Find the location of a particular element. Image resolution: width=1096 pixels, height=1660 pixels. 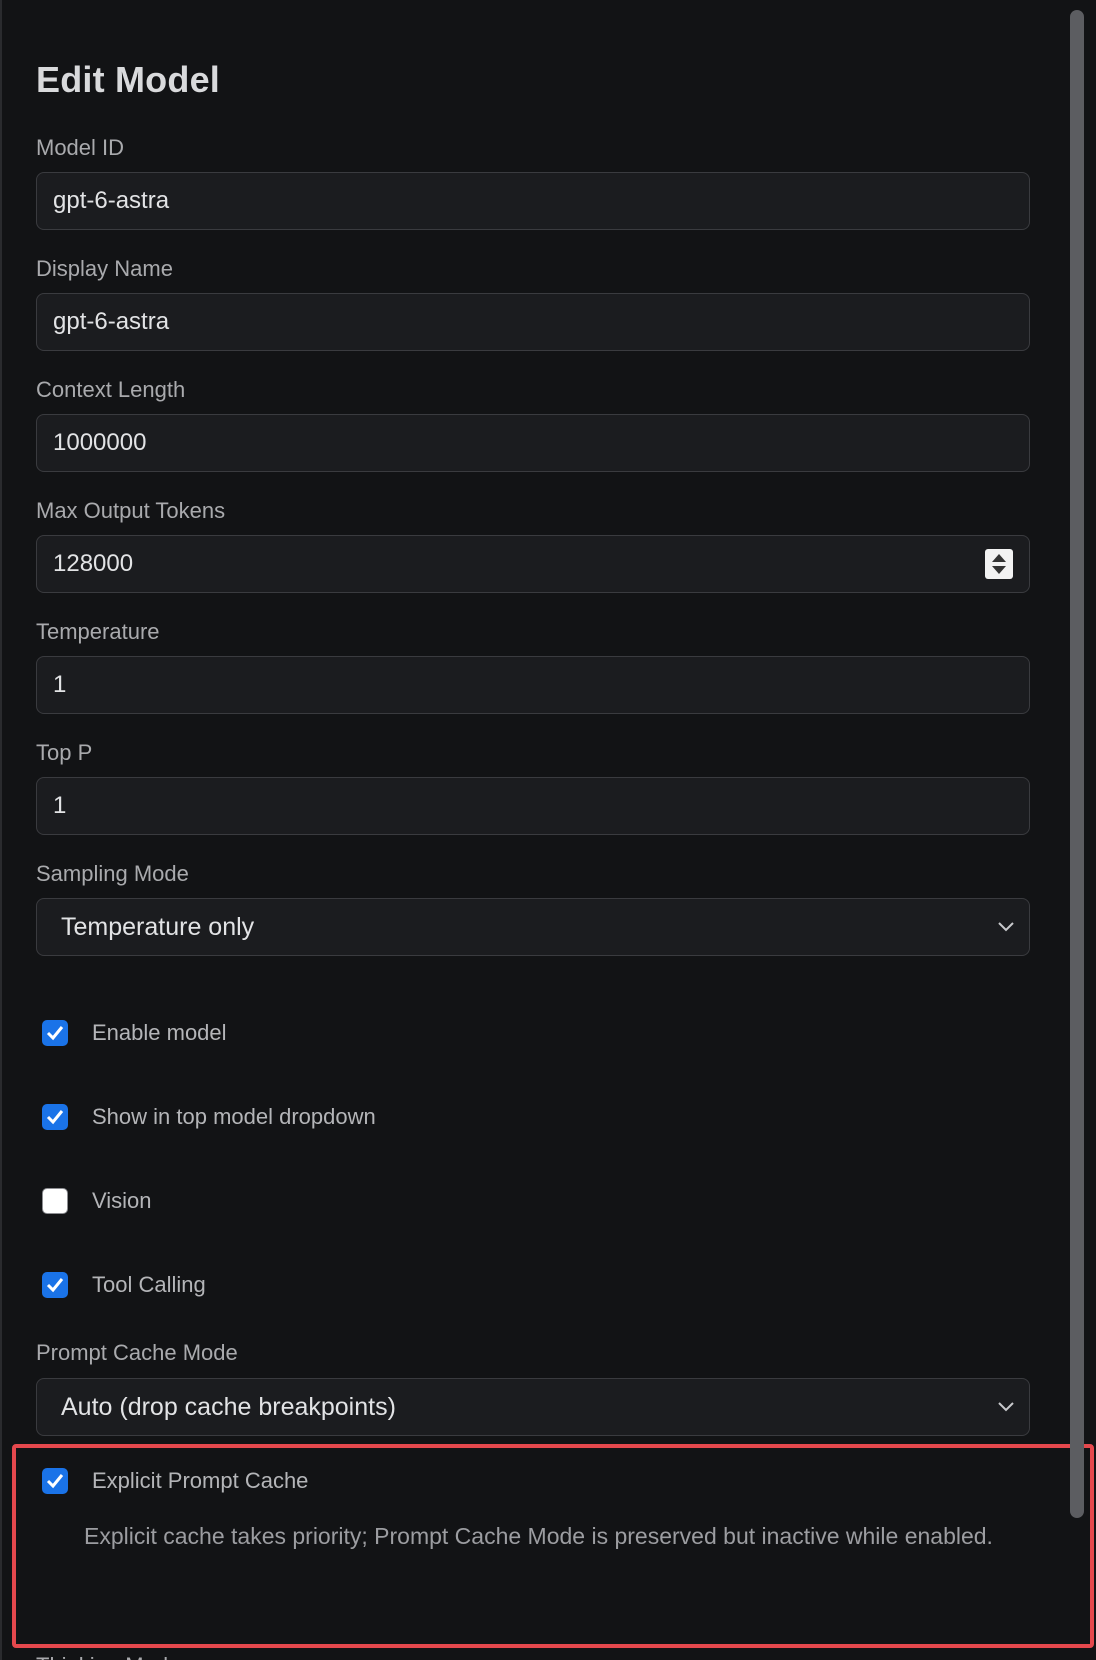

page-title: Edit Model is located at coordinates (128, 79).